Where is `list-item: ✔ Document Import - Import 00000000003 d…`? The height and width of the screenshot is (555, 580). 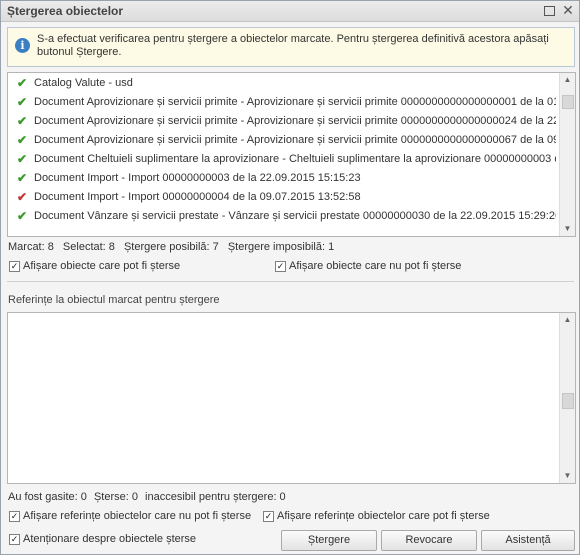
list-item: ✔ Document Import - Import 00000000003 d… is located at coordinates (282, 179).